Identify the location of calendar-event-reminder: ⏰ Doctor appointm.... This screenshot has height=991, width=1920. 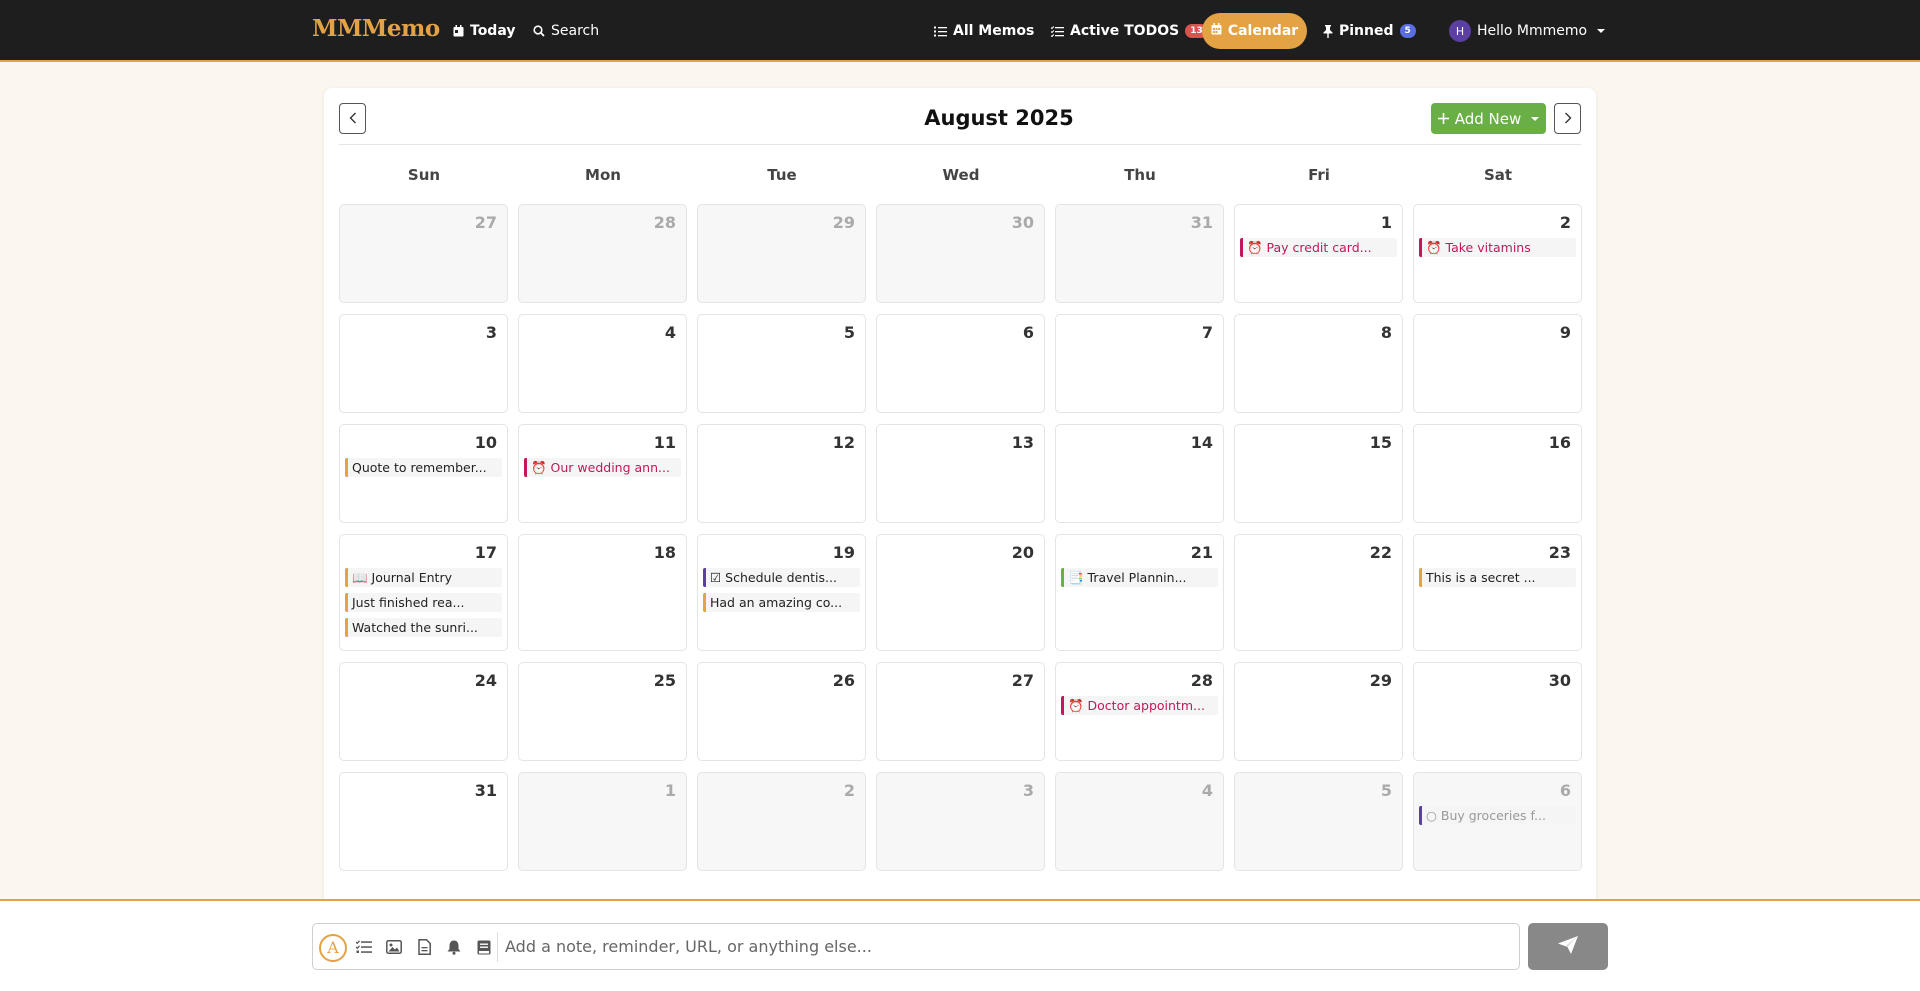
(1139, 705).